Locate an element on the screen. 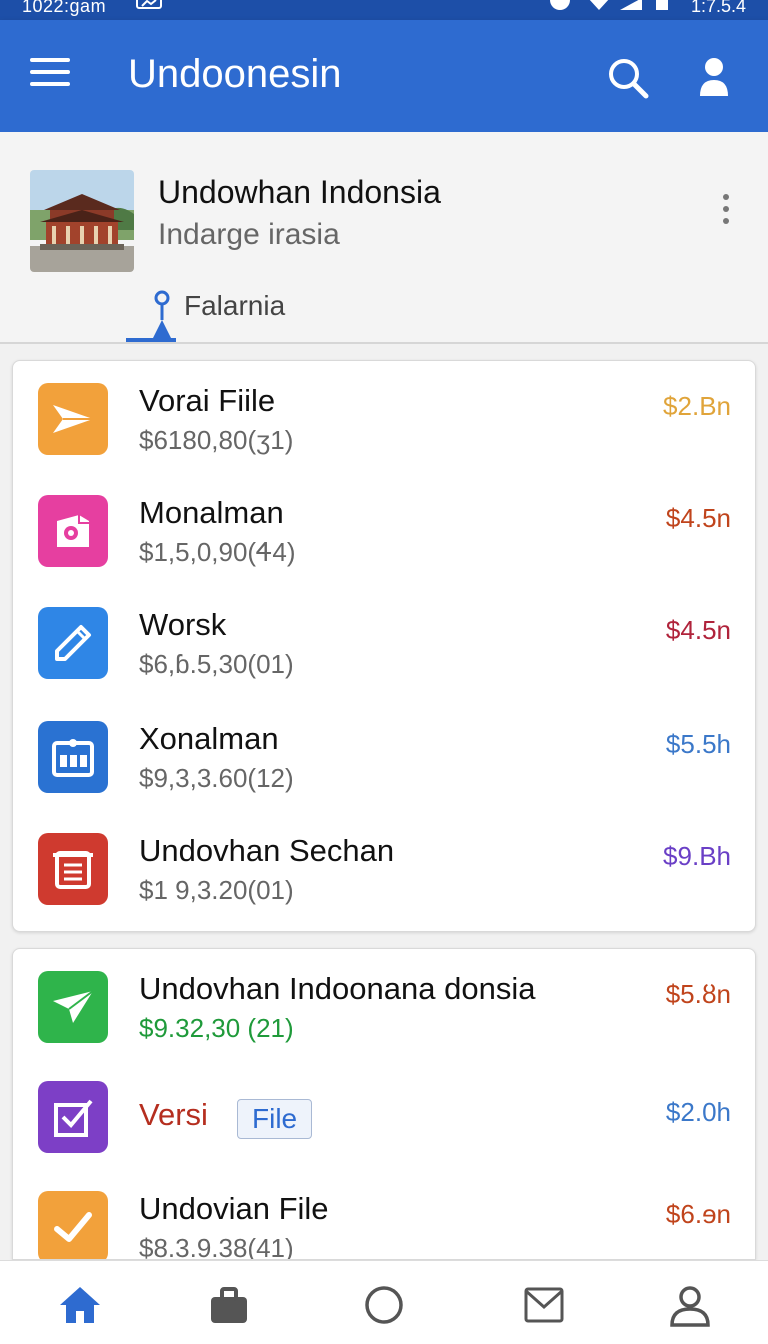  location-tab-label: Falarnia is located at coordinates (235, 305).